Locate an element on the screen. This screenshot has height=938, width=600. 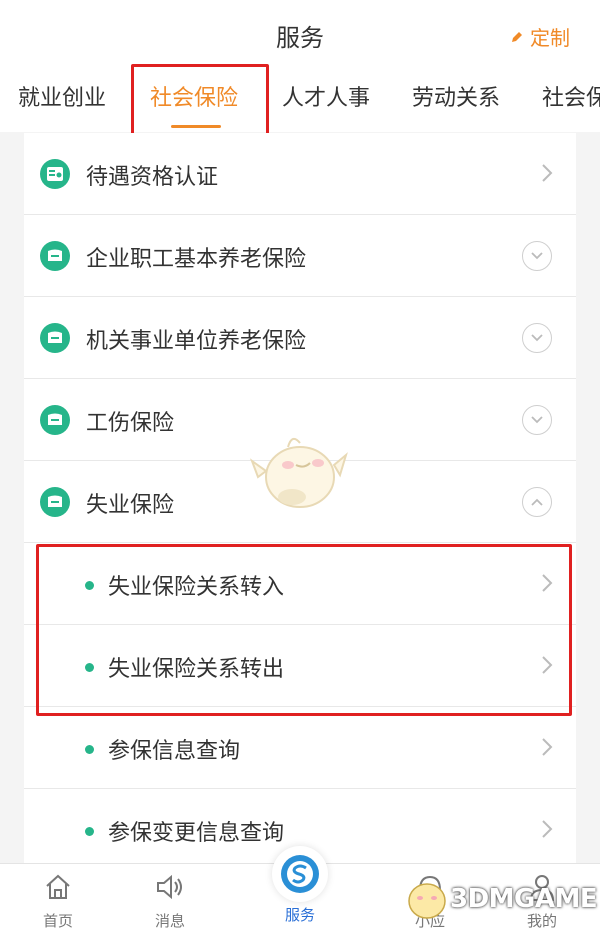
mascot-watermark-icon is located at coordinates (298, 472).